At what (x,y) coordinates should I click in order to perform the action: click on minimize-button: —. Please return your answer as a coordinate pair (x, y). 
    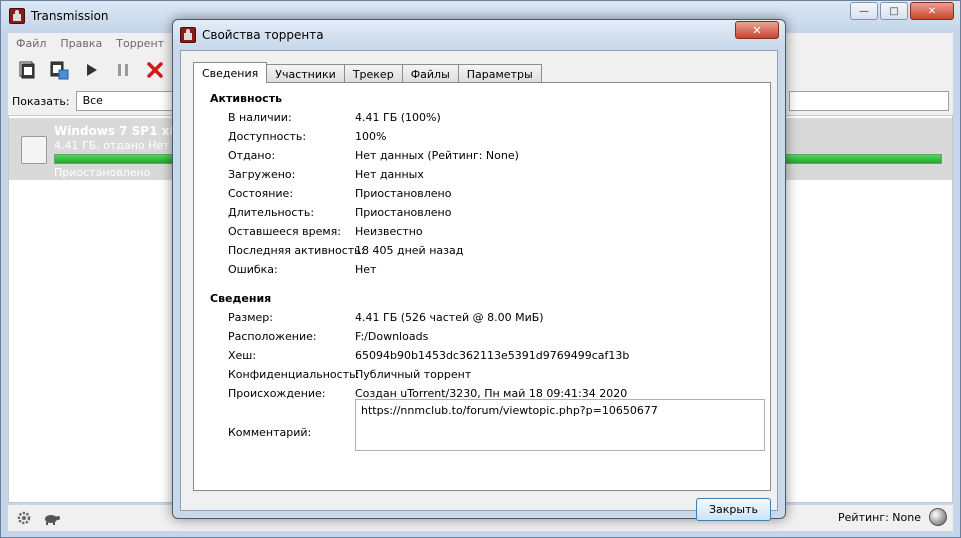
    Looking at the image, I should click on (864, 11).